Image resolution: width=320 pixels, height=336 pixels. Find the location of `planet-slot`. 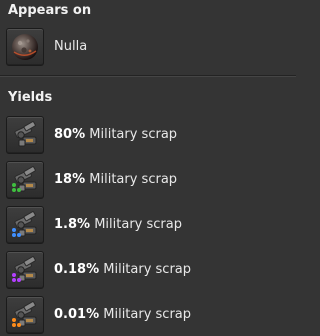

planet-slot is located at coordinates (25, 47).